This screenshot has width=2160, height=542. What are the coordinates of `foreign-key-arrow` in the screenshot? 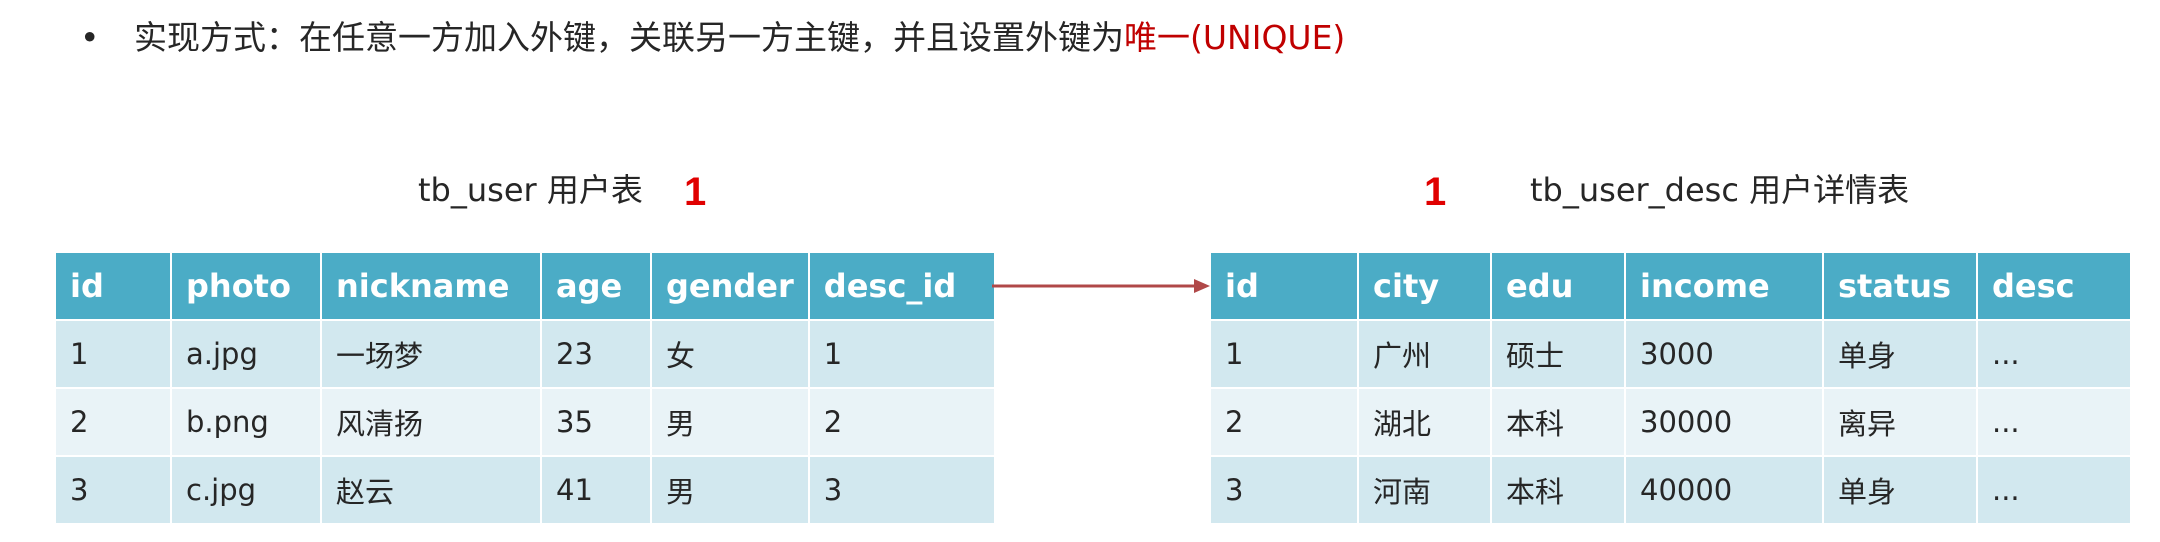 It's located at (1101, 286).